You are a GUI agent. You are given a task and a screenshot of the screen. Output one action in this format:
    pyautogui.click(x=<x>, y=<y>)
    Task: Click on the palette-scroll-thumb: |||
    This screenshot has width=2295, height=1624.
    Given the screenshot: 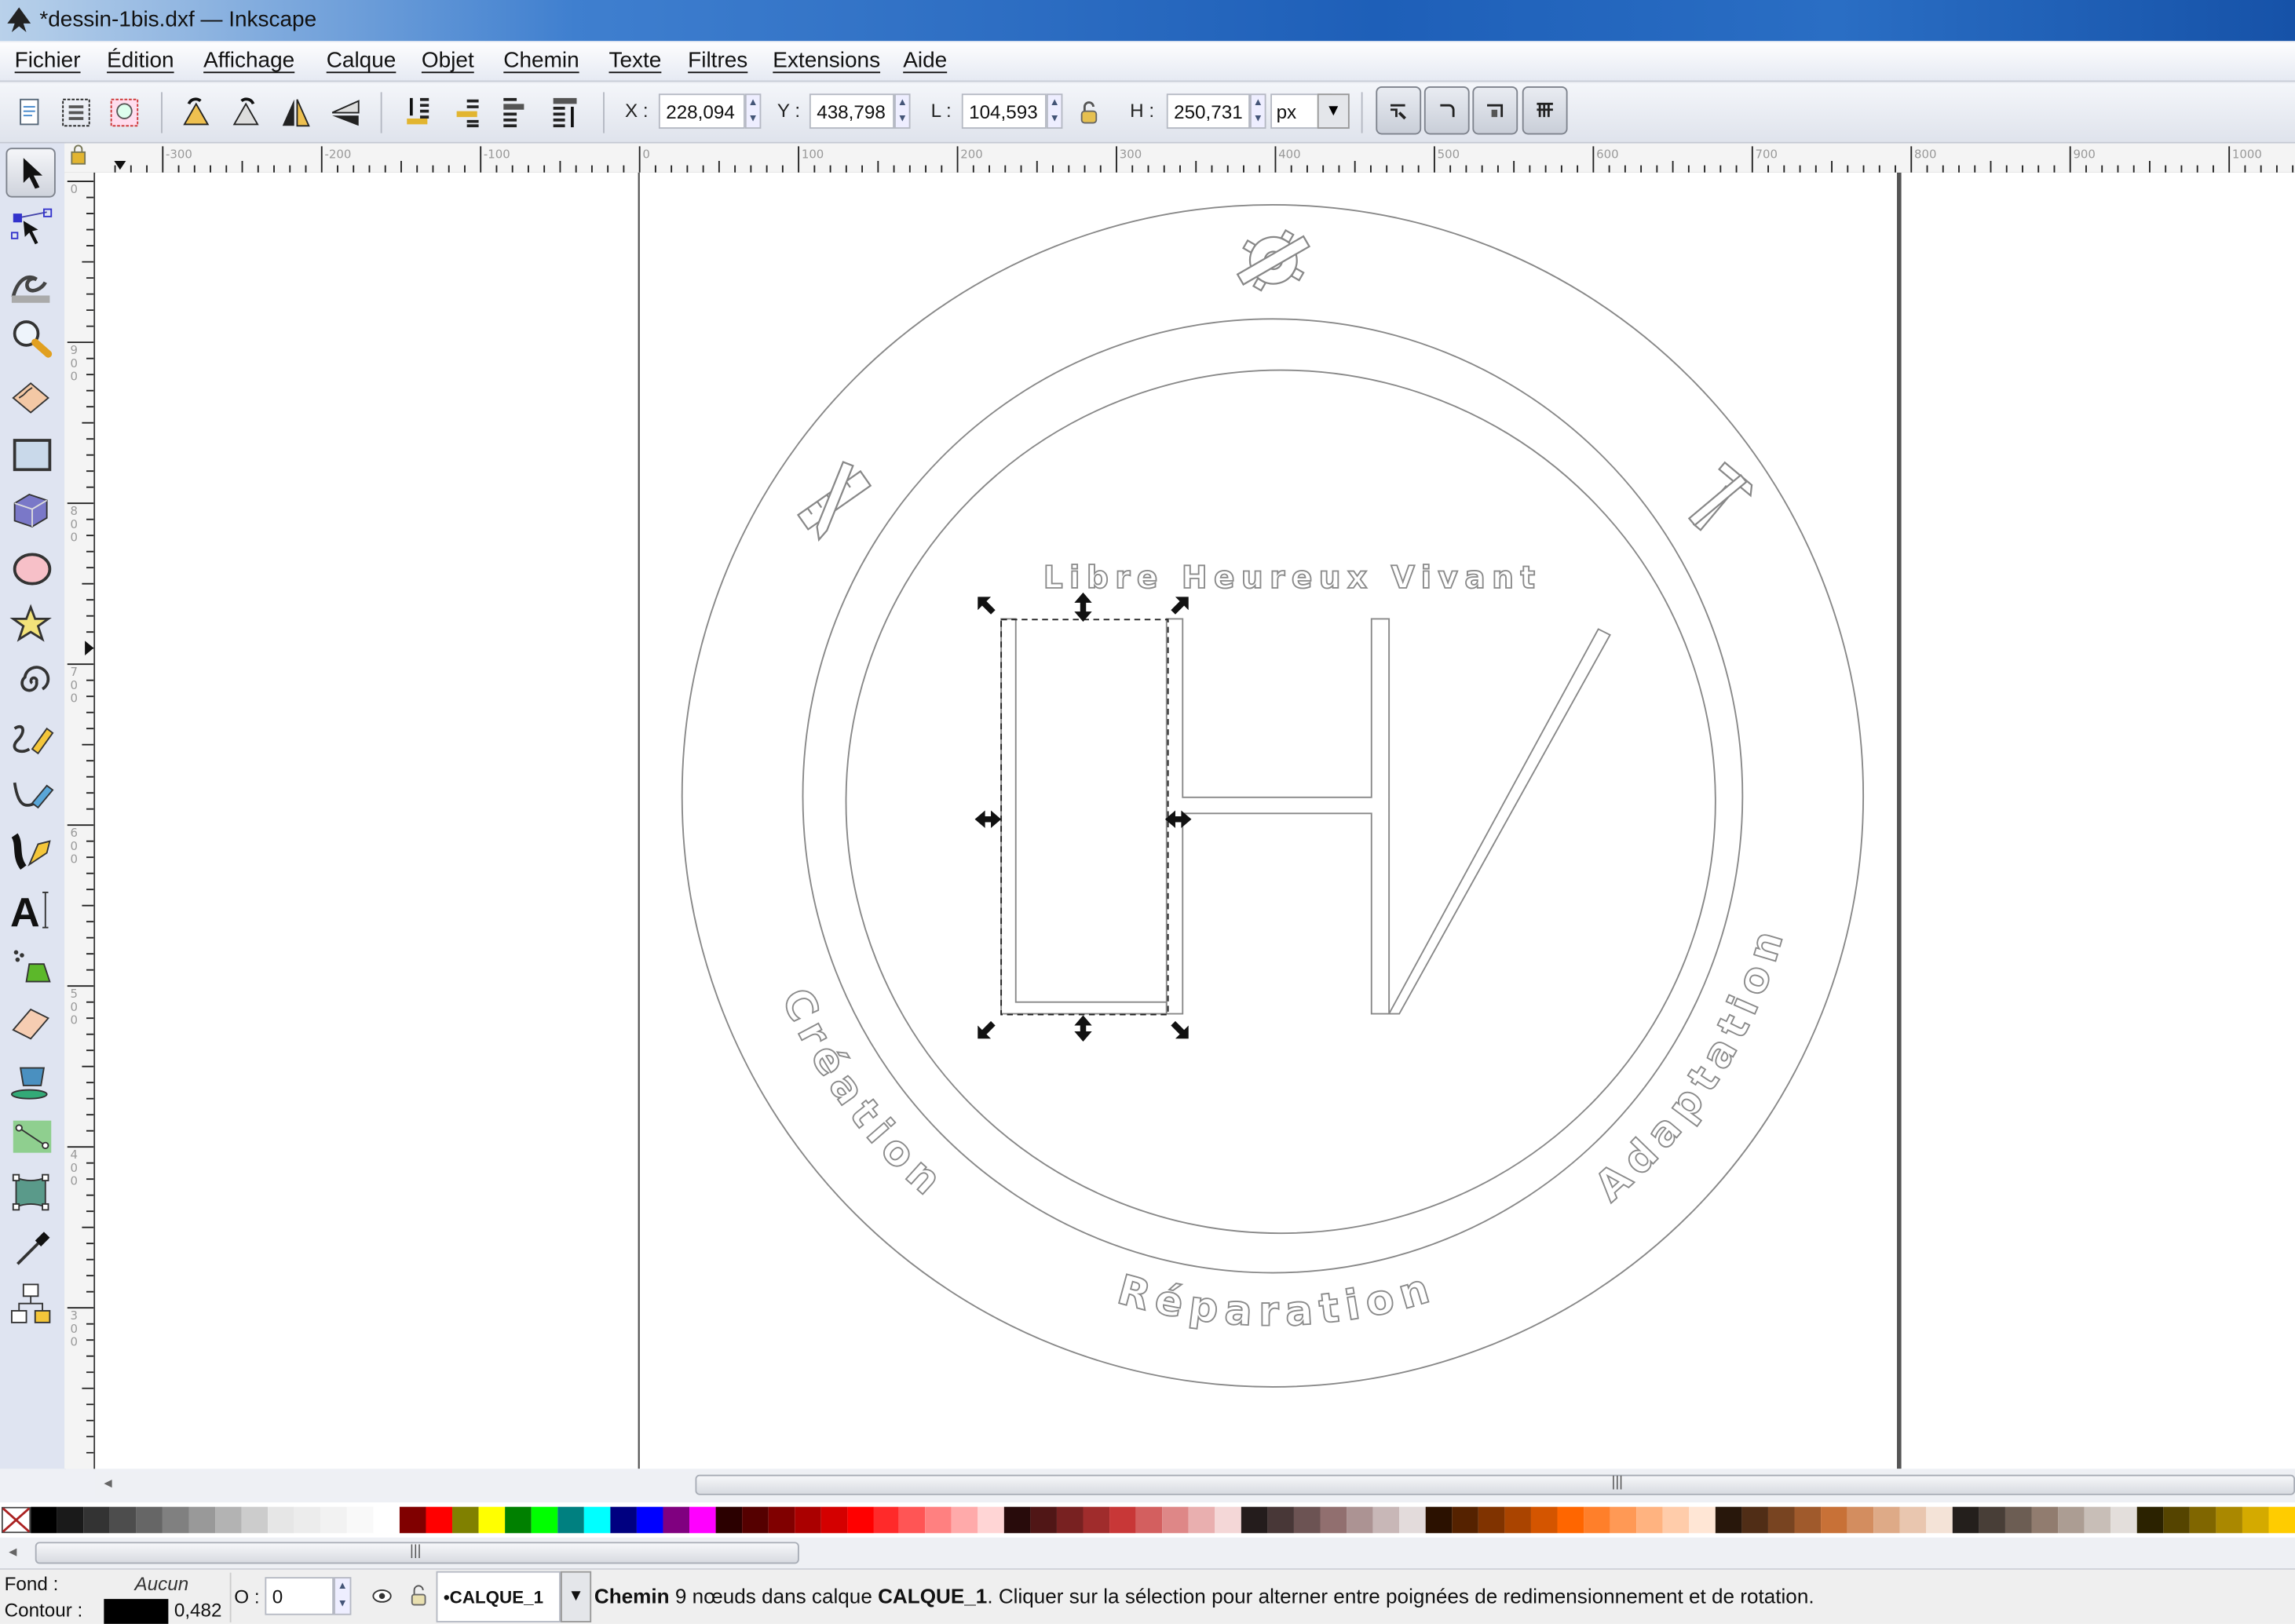 What is the action you would take?
    pyautogui.click(x=417, y=1553)
    